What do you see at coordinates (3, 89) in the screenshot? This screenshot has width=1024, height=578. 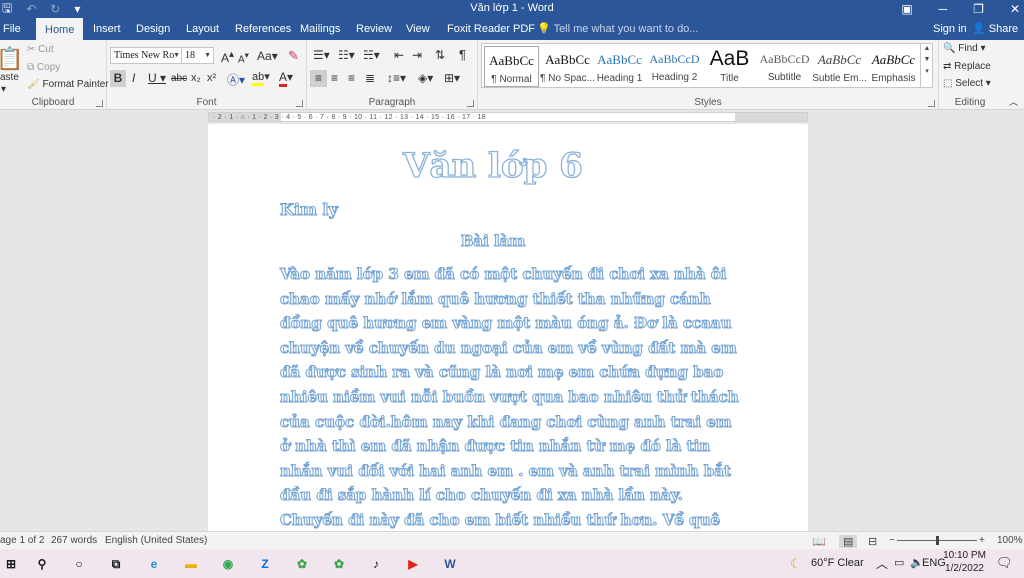 I see `paste-dropdown-icon: ▾` at bounding box center [3, 89].